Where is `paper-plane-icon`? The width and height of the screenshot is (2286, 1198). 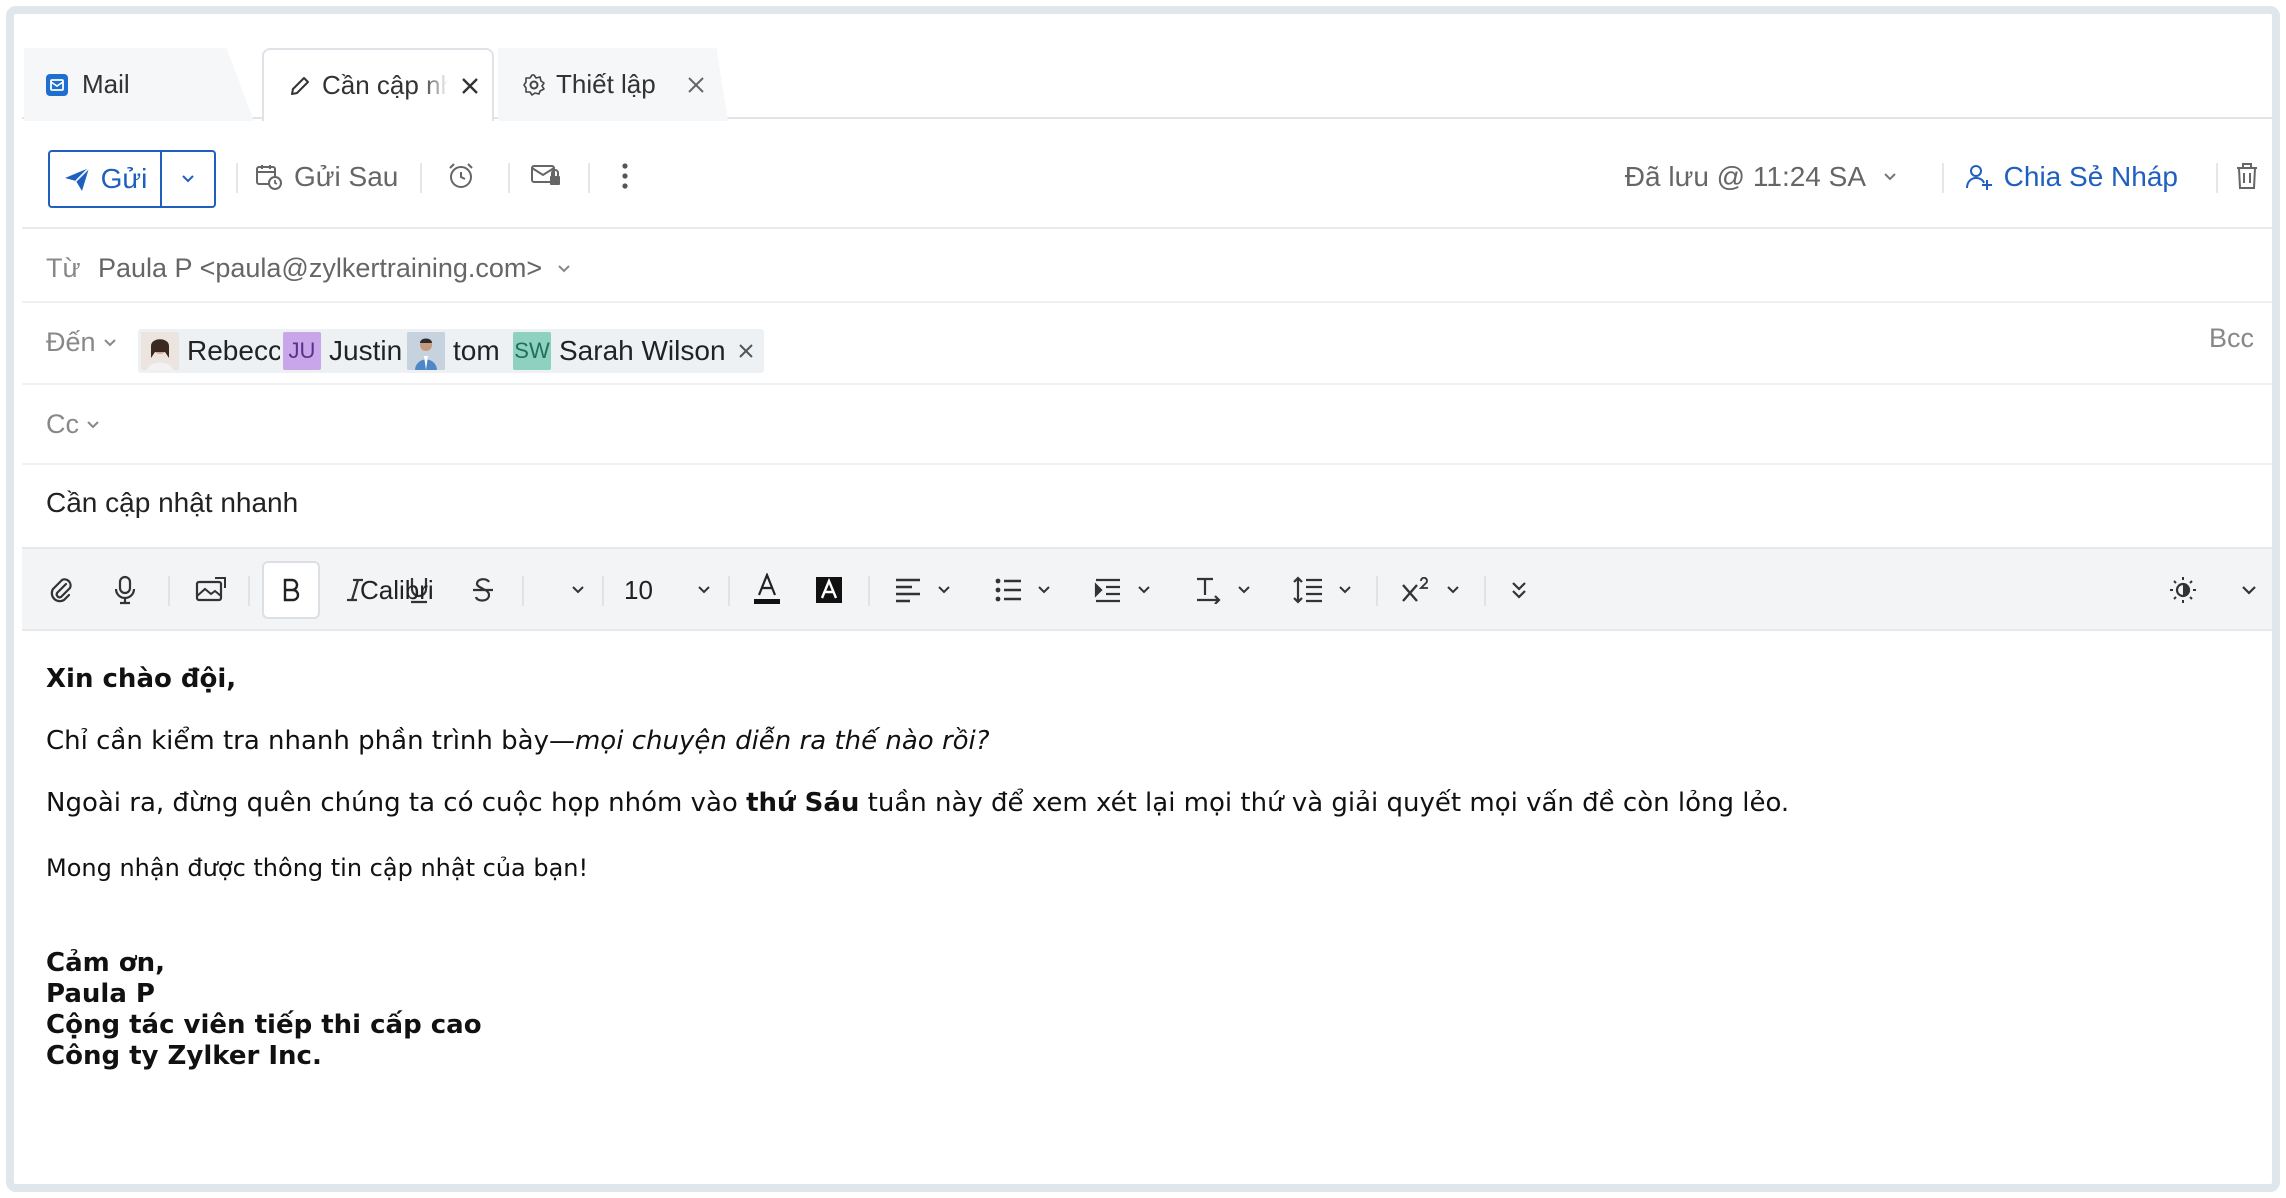
paper-plane-icon is located at coordinates (77, 179).